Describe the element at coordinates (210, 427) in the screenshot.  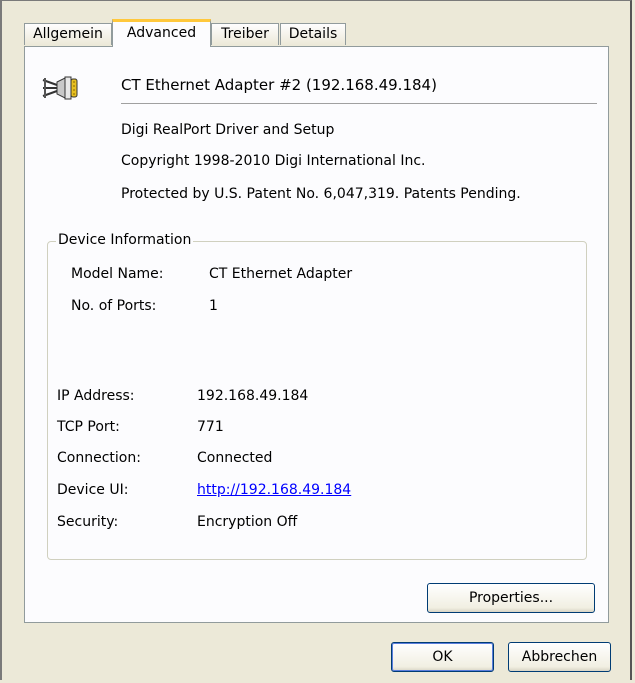
I see `tcp-port-value: 771` at that location.